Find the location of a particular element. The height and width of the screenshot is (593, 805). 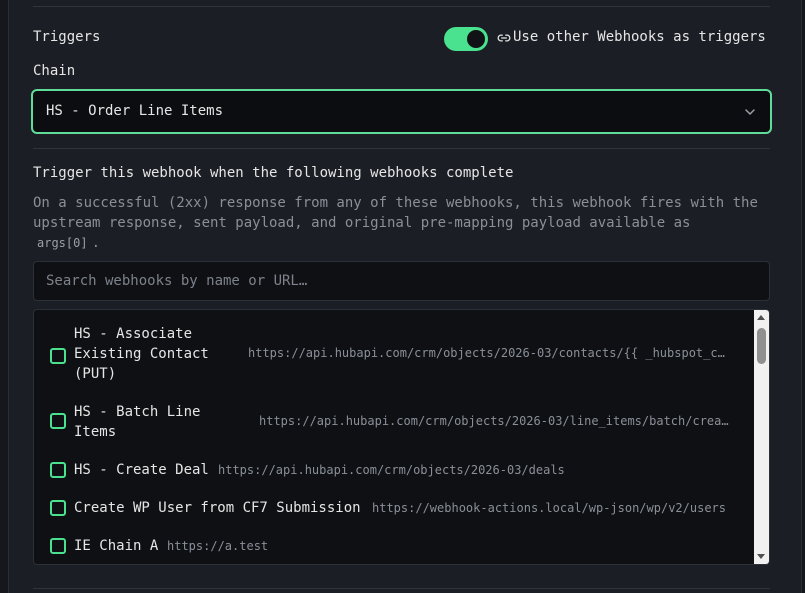

use-other-webhooks-label: Use other Webhooks as triggers is located at coordinates (639, 37).